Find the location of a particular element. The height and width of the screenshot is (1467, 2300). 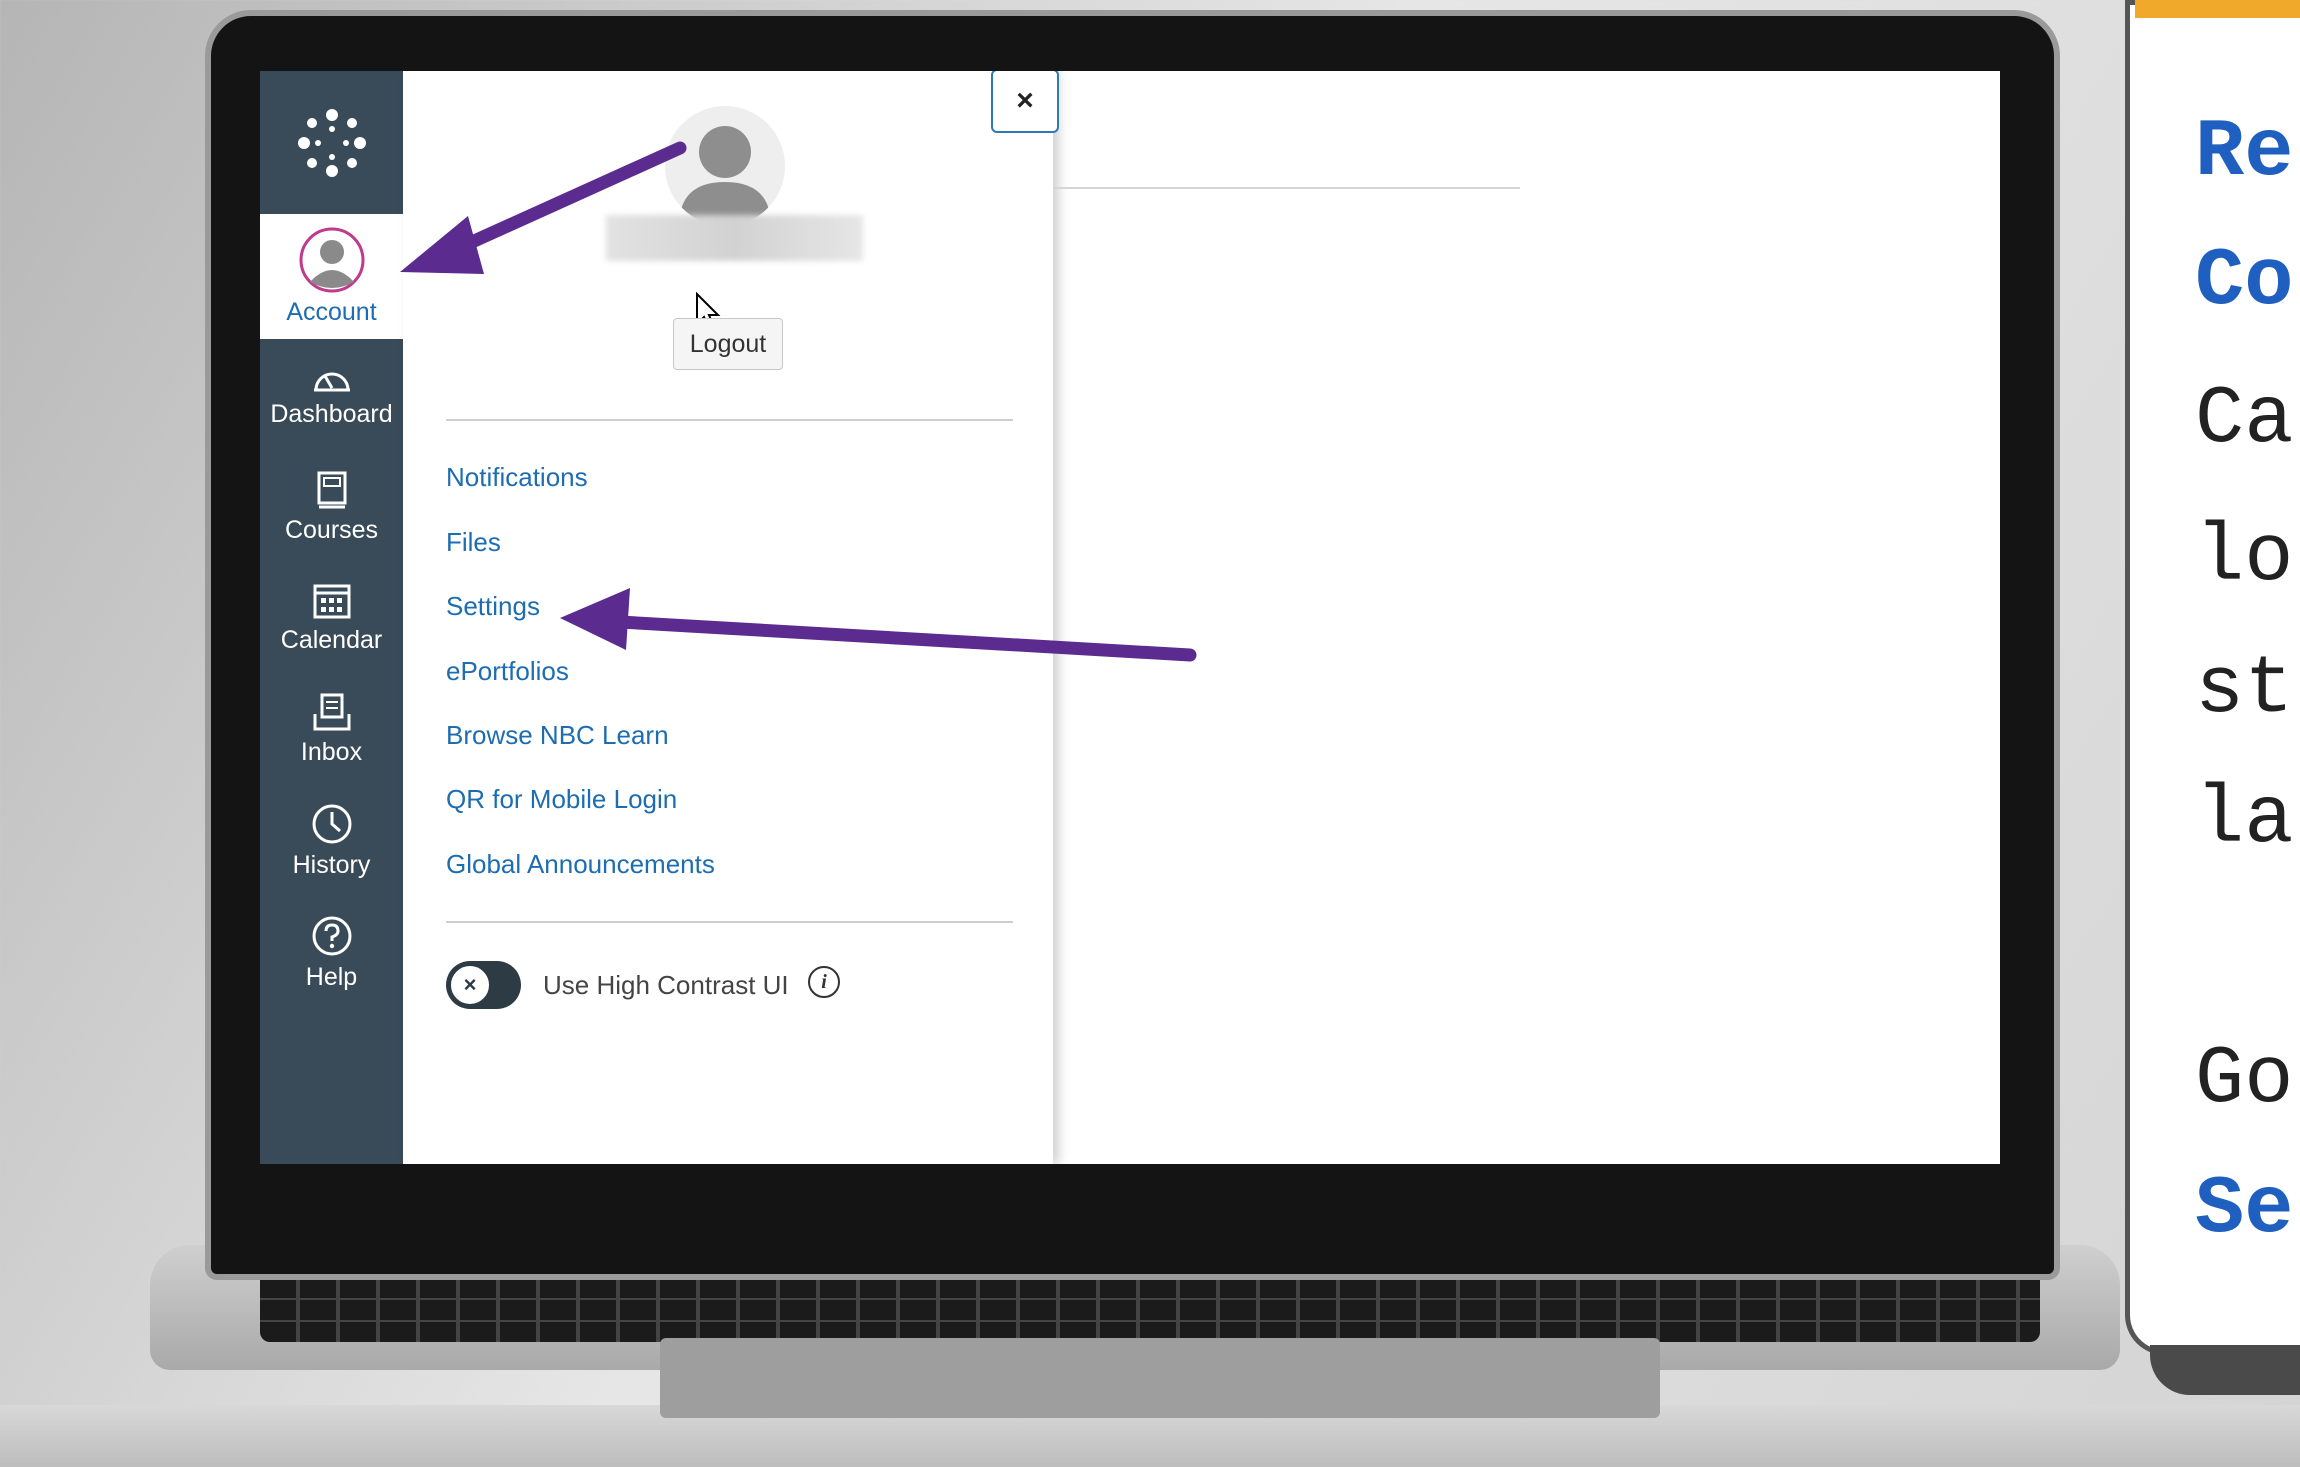

card-heading-line-2: Co is located at coordinates (2244, 281).